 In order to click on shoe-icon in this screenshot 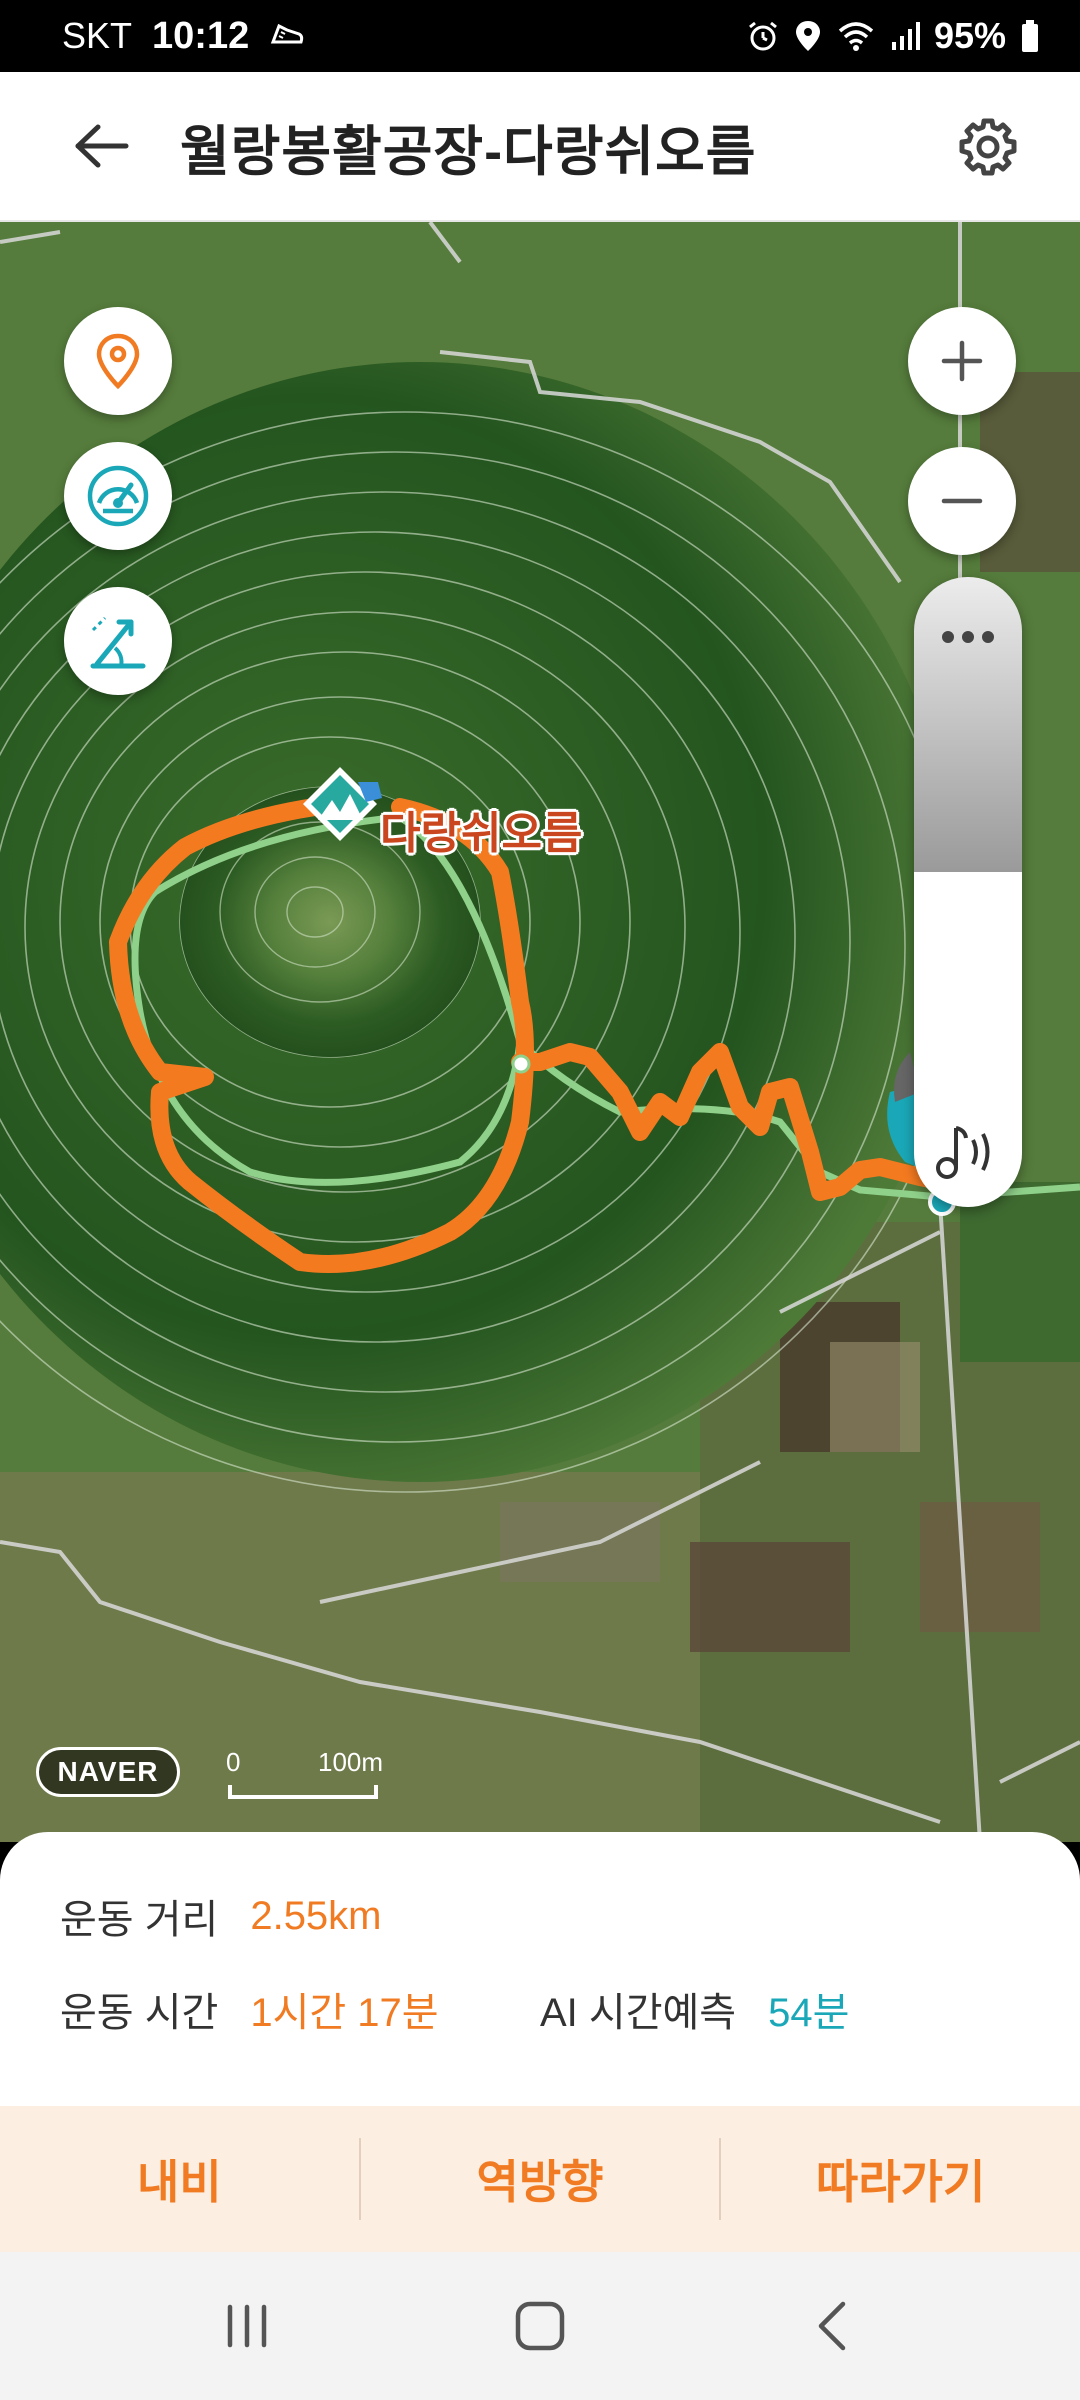, I will do `click(287, 36)`.